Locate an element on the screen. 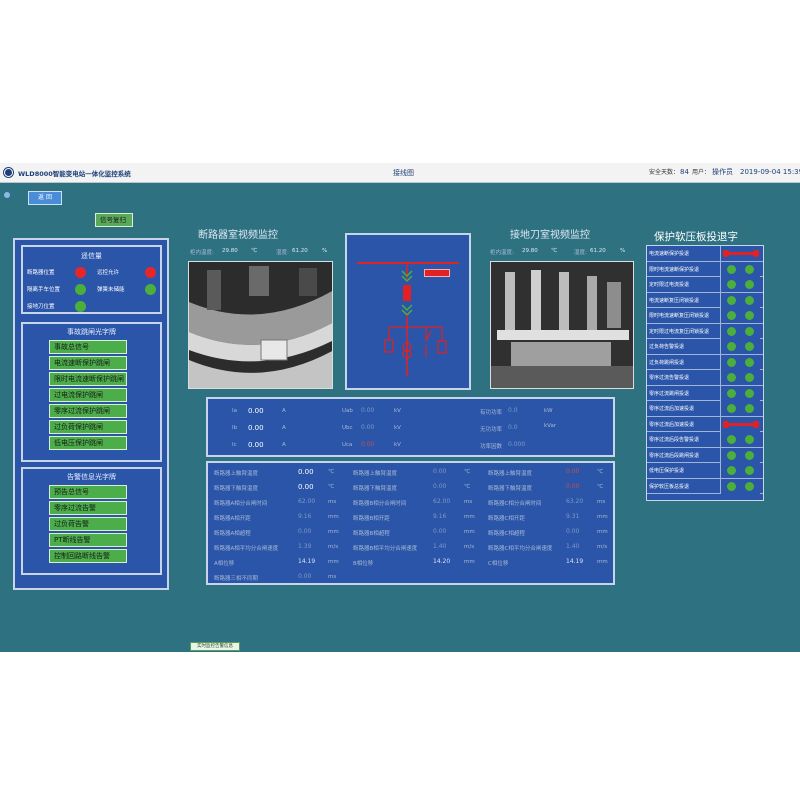 The image size is (800, 800). right-hum-unit: % is located at coordinates (623, 251).